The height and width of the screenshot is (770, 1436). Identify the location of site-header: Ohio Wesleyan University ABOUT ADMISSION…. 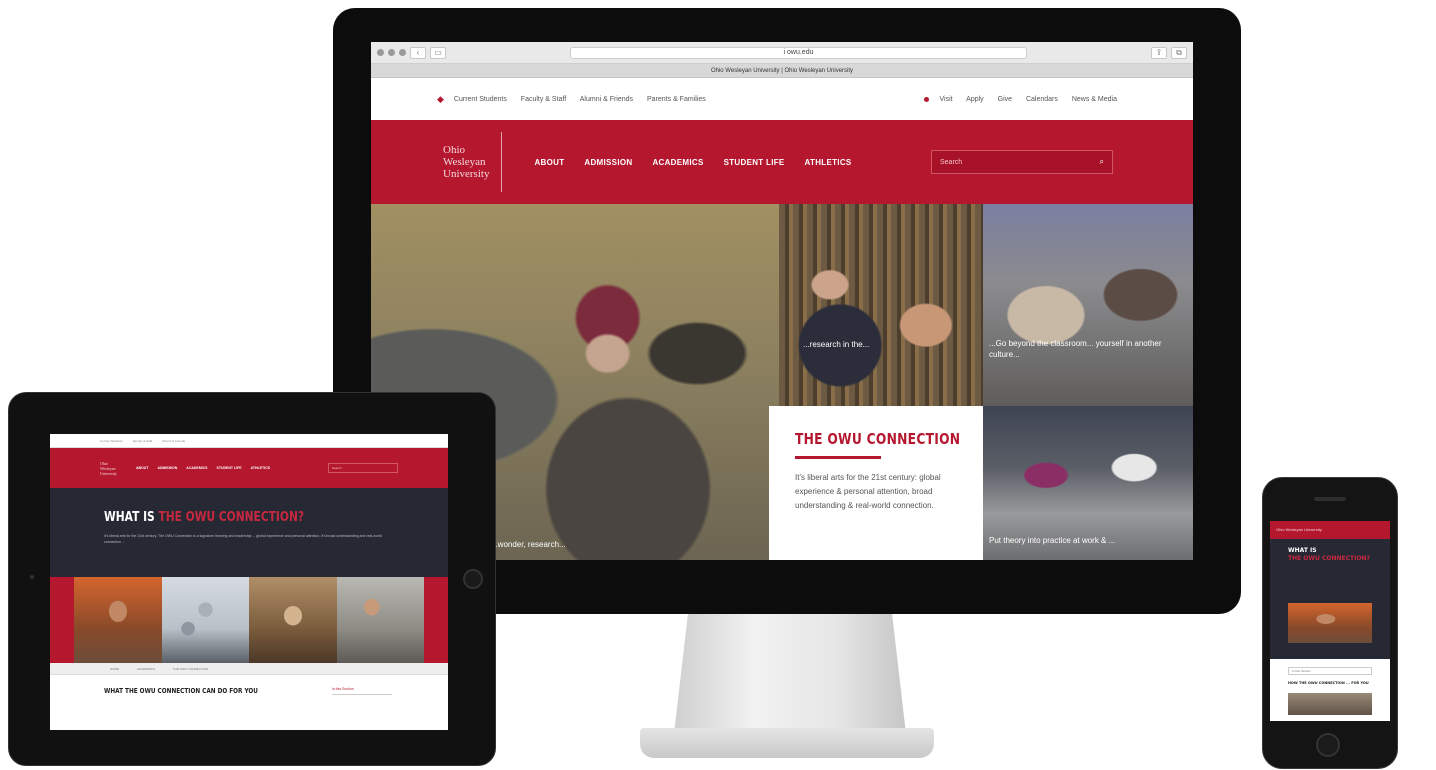
(782, 162).